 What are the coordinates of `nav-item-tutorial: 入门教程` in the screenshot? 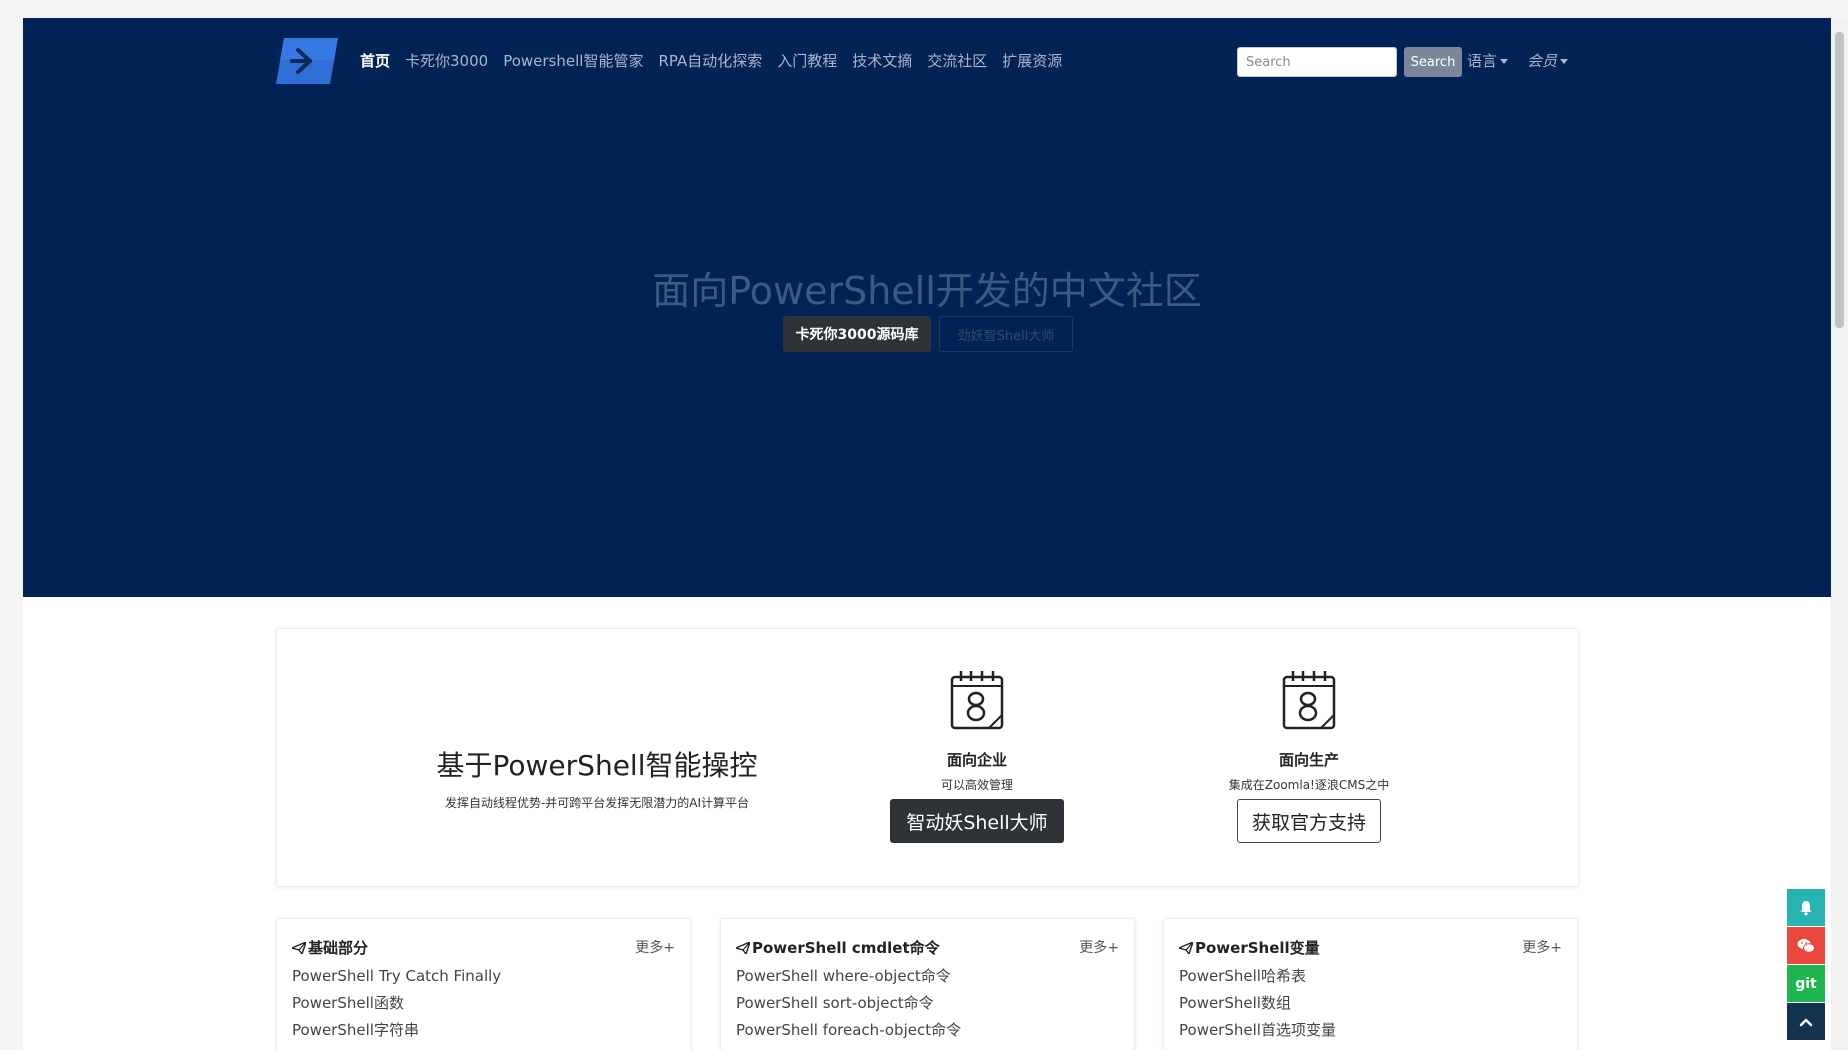 It's located at (807, 60).